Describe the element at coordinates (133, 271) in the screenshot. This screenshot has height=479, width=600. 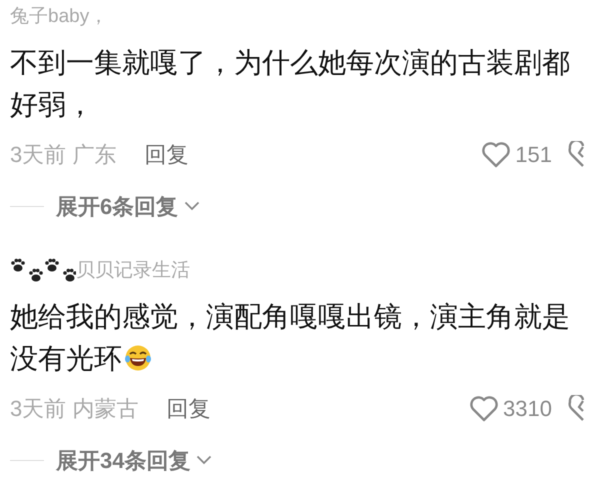
I see `username: 贝贝记录生活` at that location.